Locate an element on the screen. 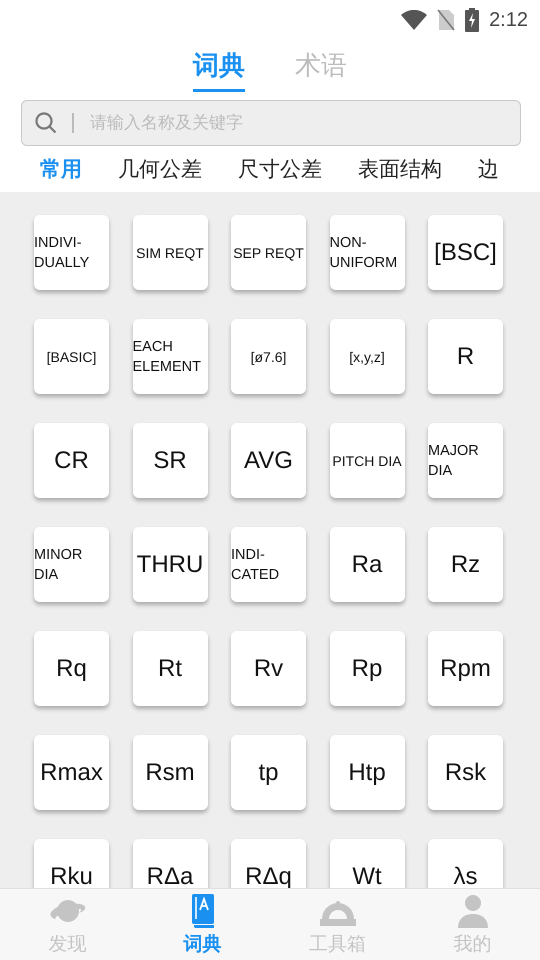 The height and width of the screenshot is (960, 540). term-key: Rt is located at coordinates (170, 668).